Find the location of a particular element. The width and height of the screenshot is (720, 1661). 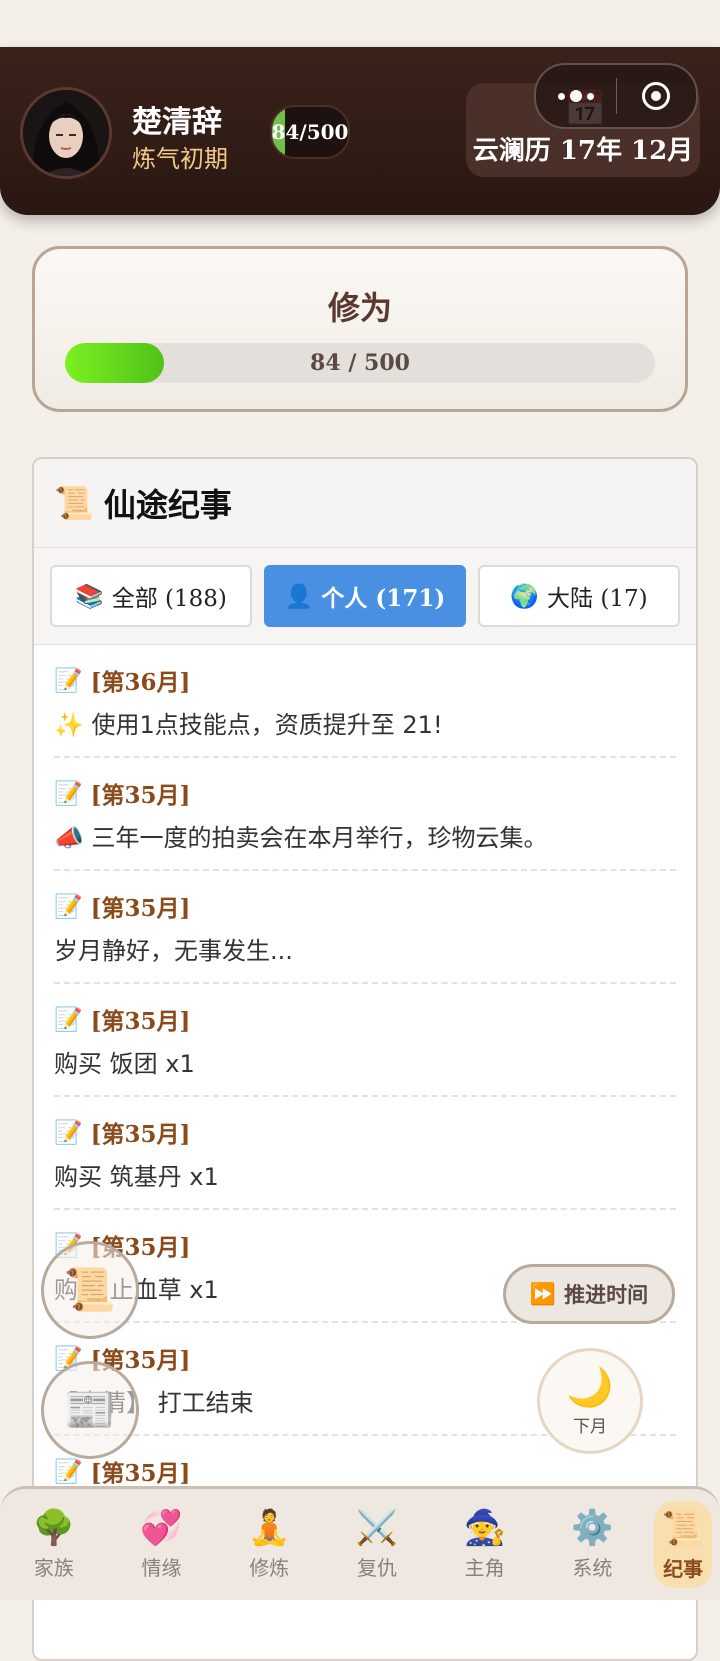

scroll-float-button: 📜 is located at coordinates (90, 1290).